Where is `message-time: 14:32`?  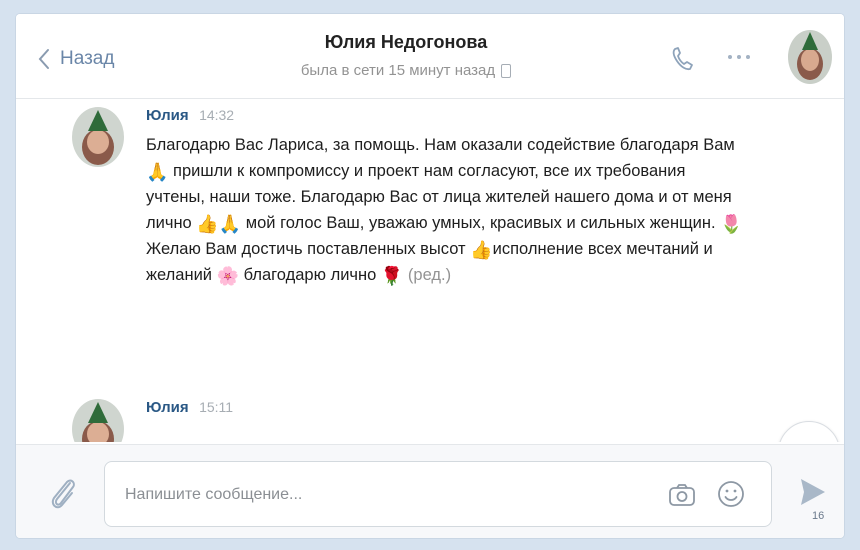
message-time: 14:32 is located at coordinates (217, 115).